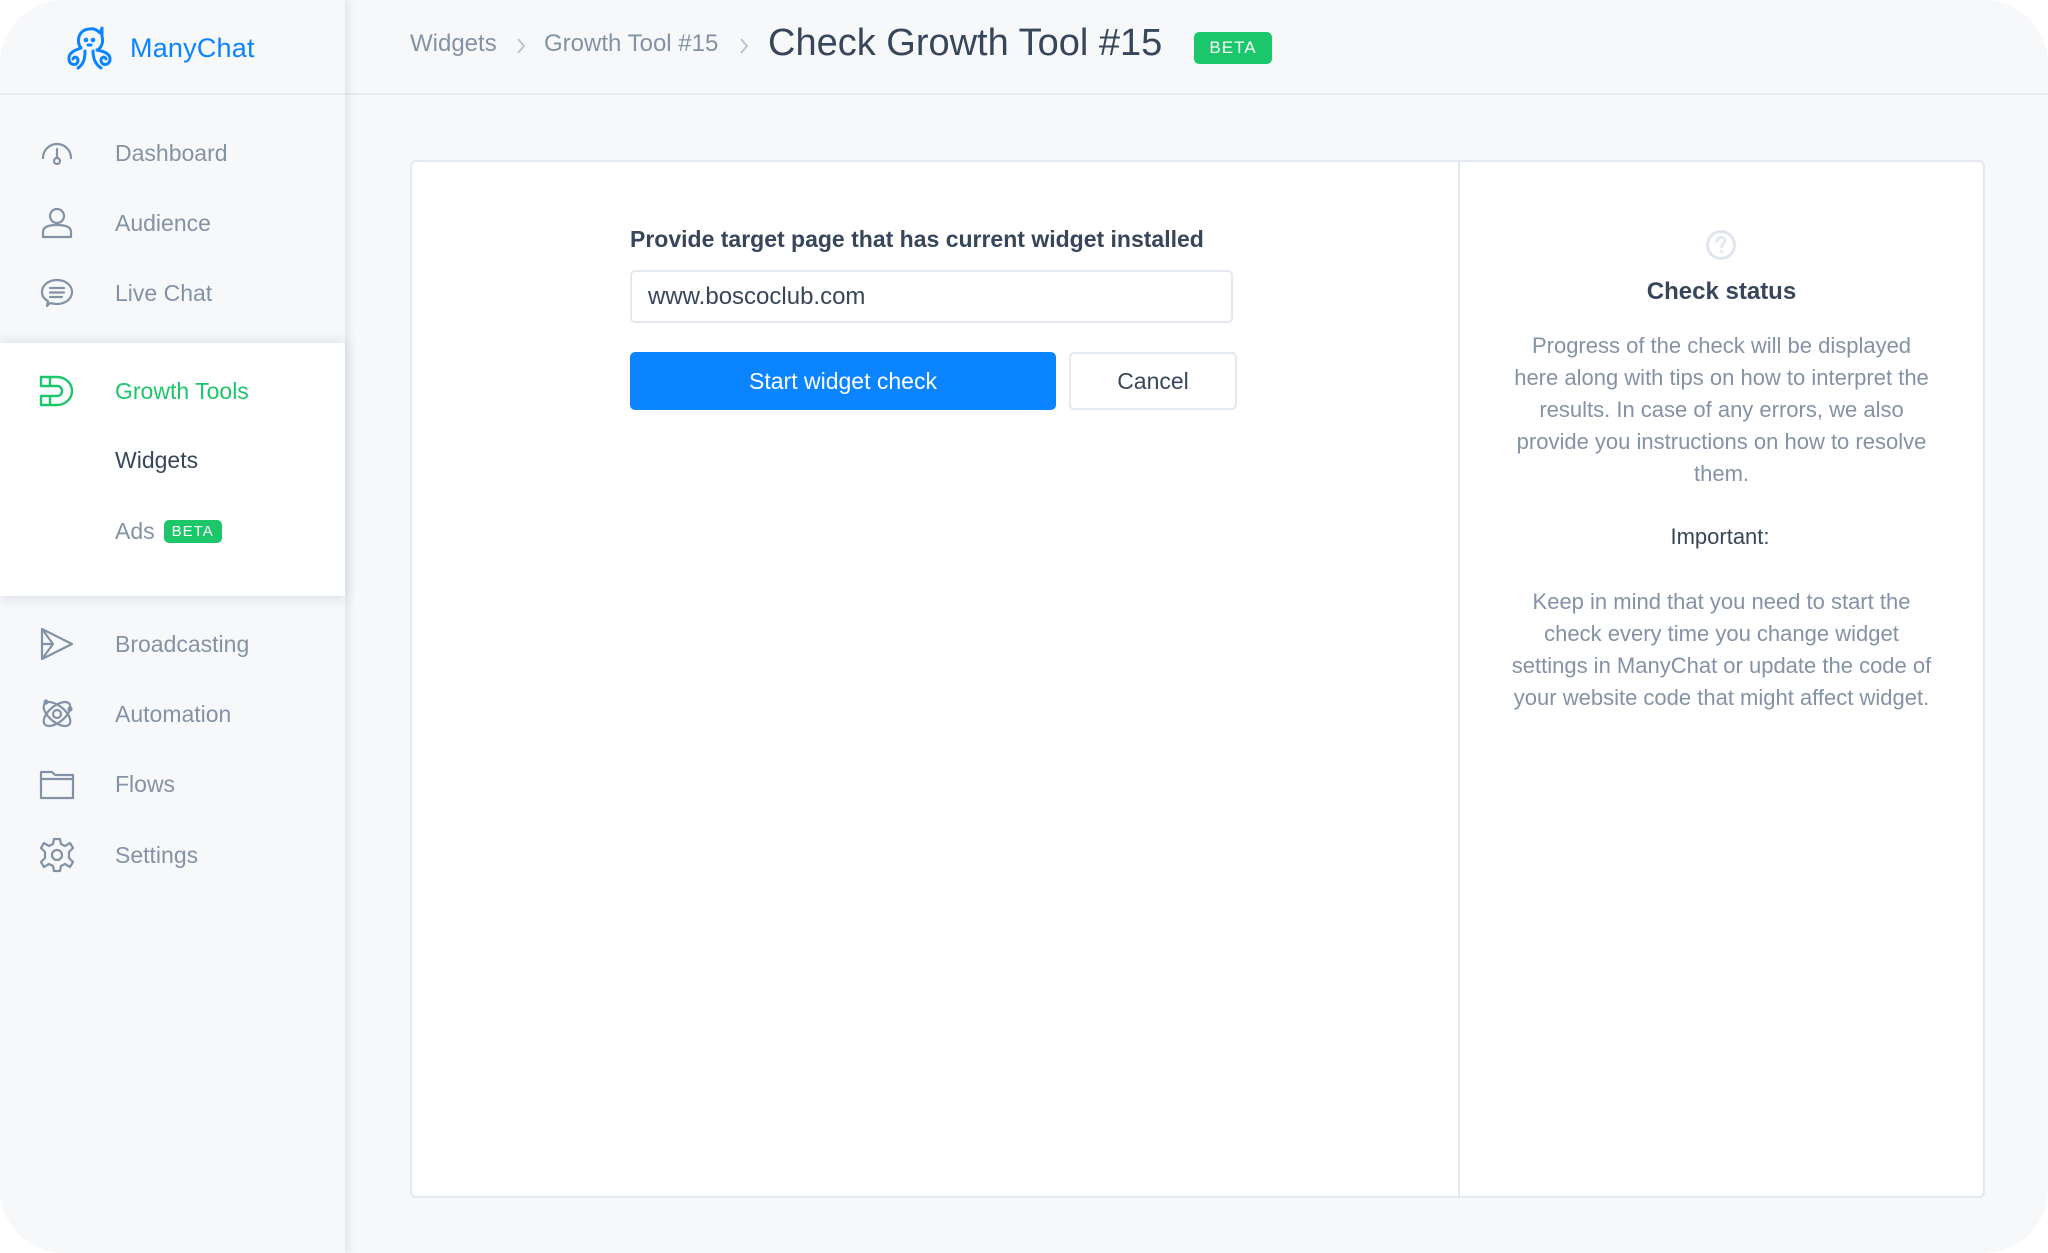  What do you see at coordinates (1720, 536) in the screenshot?
I see `important-label: Important:` at bounding box center [1720, 536].